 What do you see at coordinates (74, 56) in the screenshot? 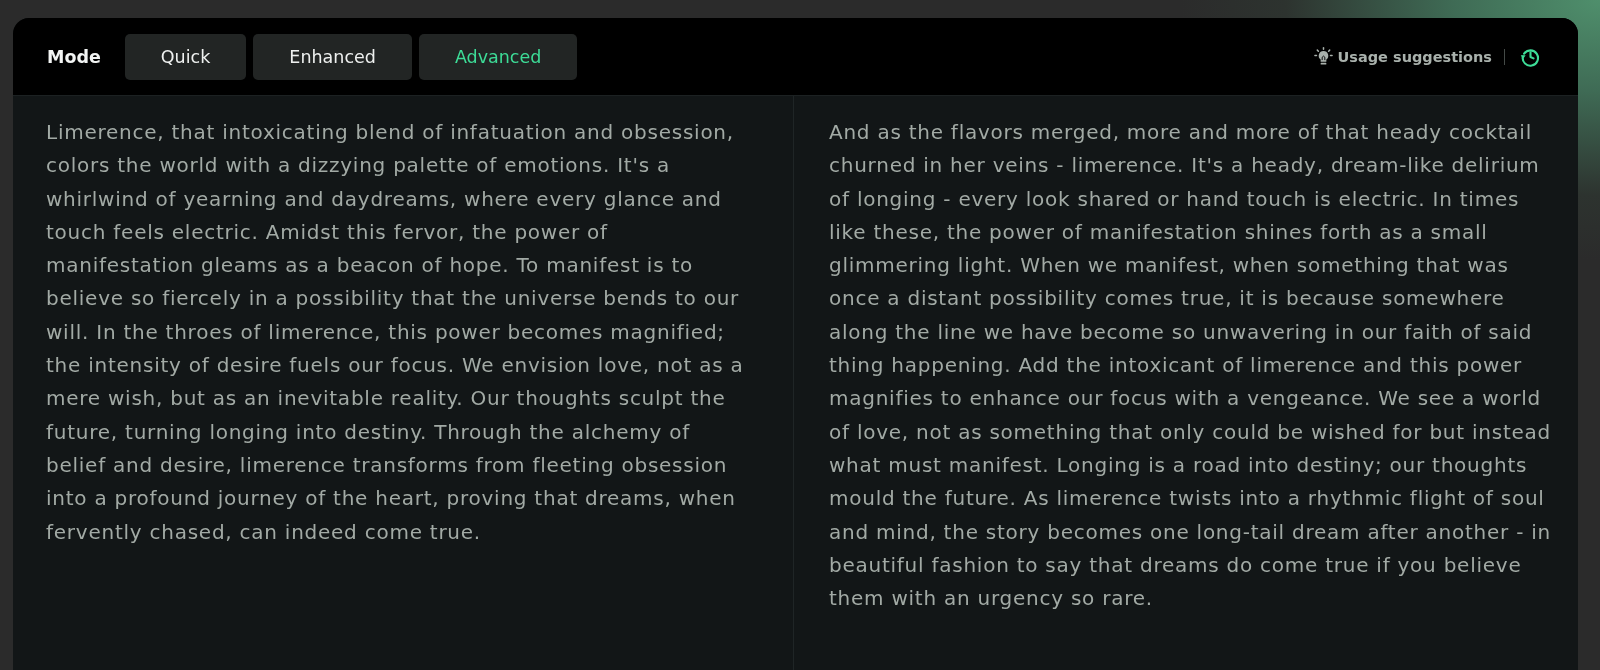
I see `mode-label: Mode` at bounding box center [74, 56].